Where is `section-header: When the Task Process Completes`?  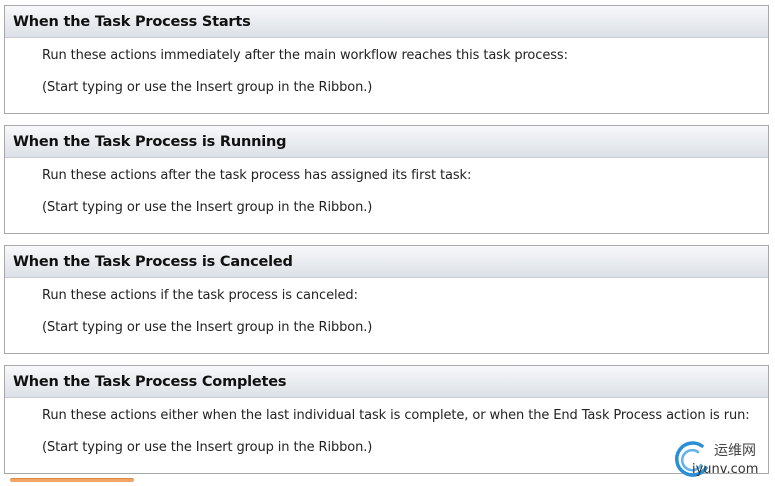 section-header: When the Task Process Completes is located at coordinates (386, 382).